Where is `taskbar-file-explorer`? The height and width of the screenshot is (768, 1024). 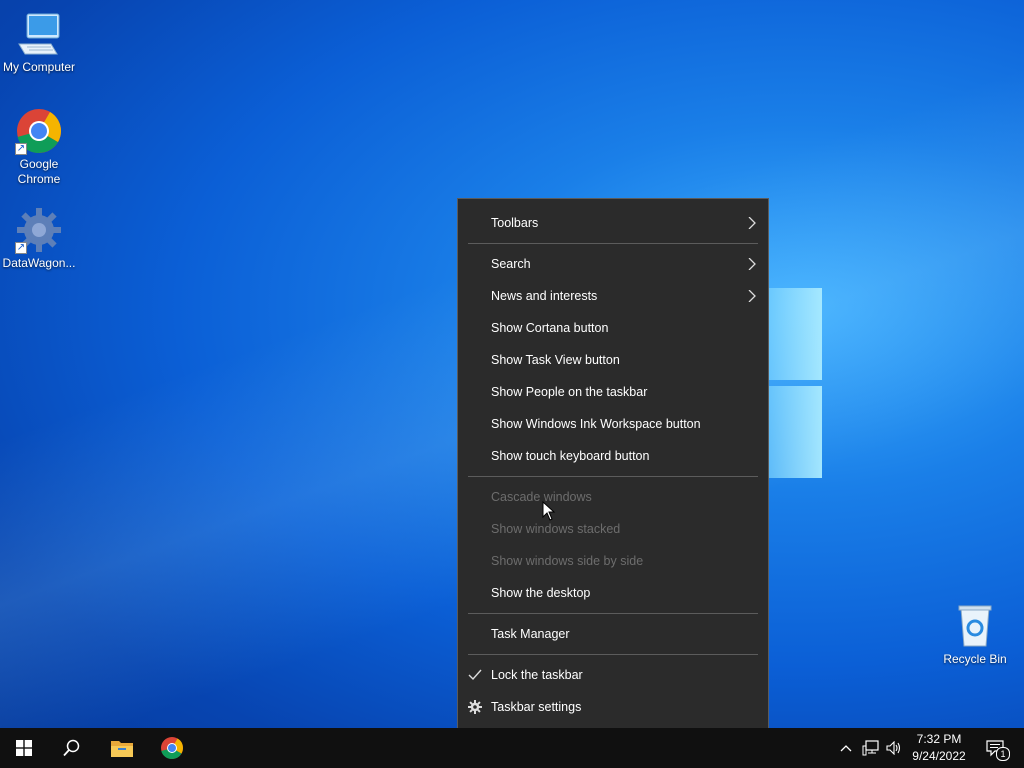 taskbar-file-explorer is located at coordinates (122, 748).